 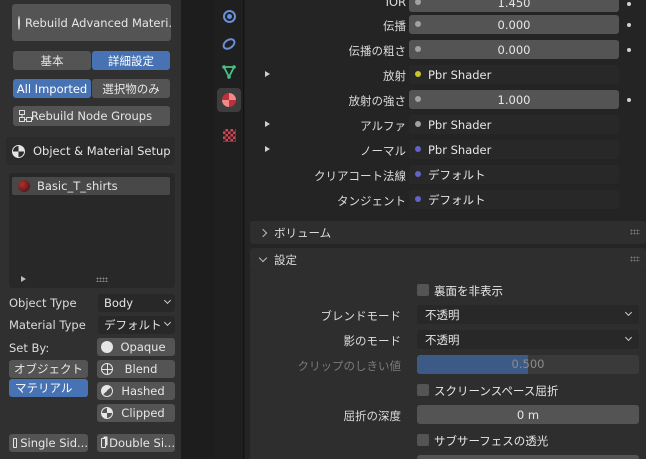 I want to click on shadow-mode-label: 影のモード, so click(x=372, y=341).